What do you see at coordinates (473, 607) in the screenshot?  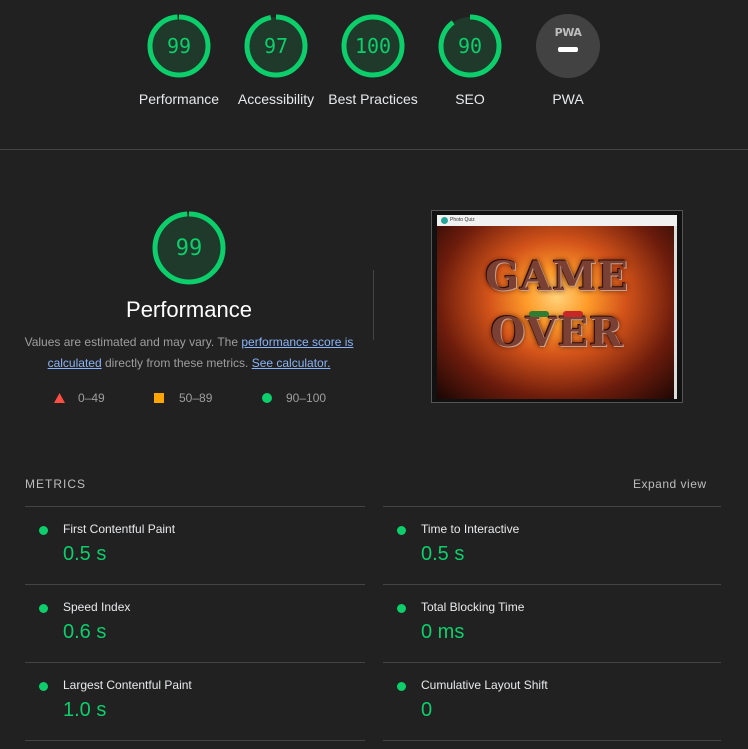 I see `metric-name: Total Blocking Time` at bounding box center [473, 607].